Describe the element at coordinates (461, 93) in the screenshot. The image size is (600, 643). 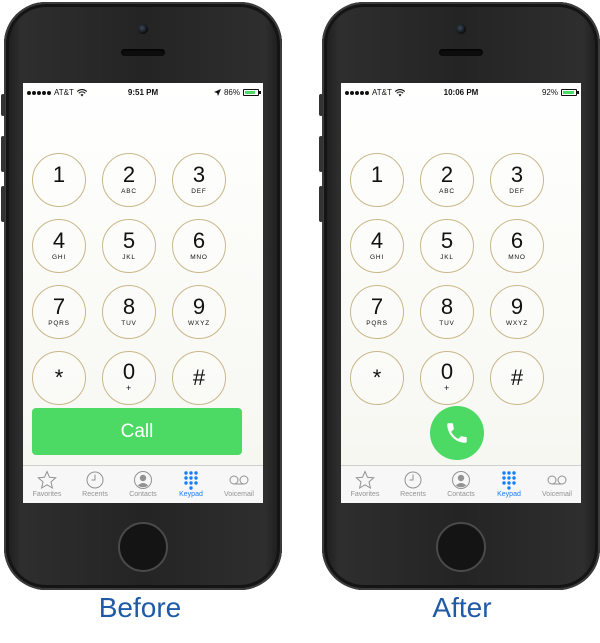
I see `status-bar: AT&T 10:06 PM 92%` at that location.